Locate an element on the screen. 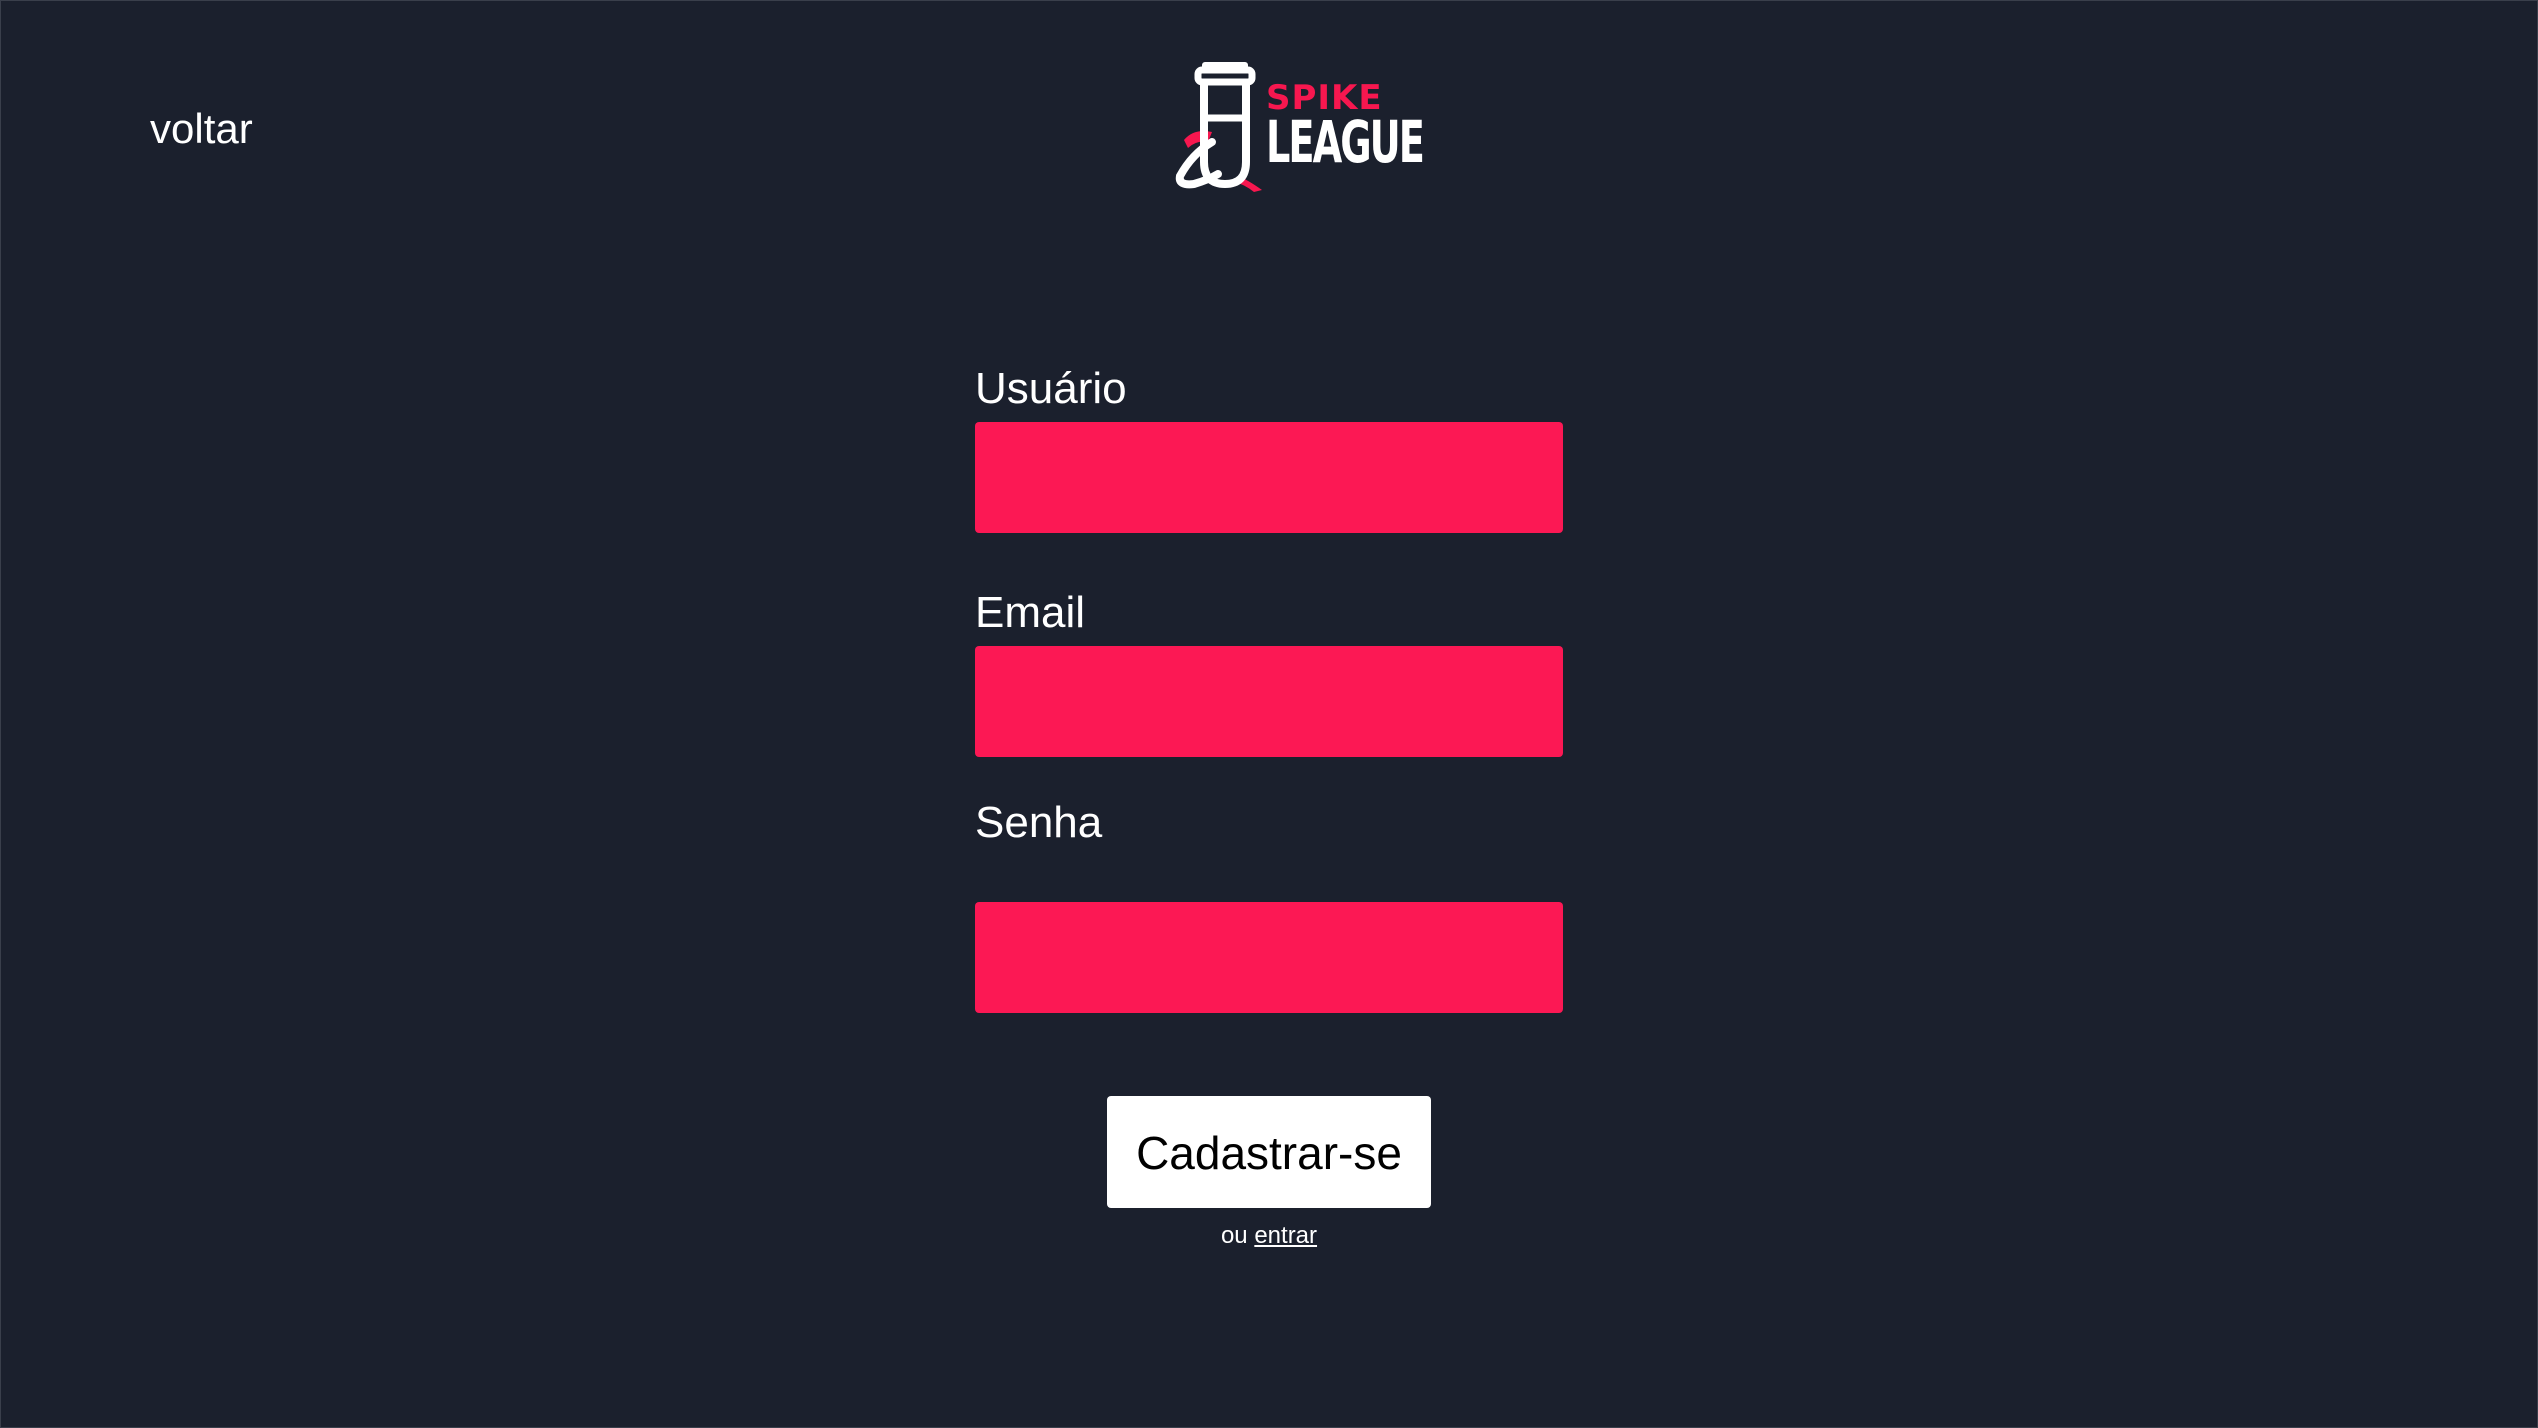 The height and width of the screenshot is (1428, 2538). spike-league-logo: SPIKE LEAGUE is located at coordinates (1298, 126).